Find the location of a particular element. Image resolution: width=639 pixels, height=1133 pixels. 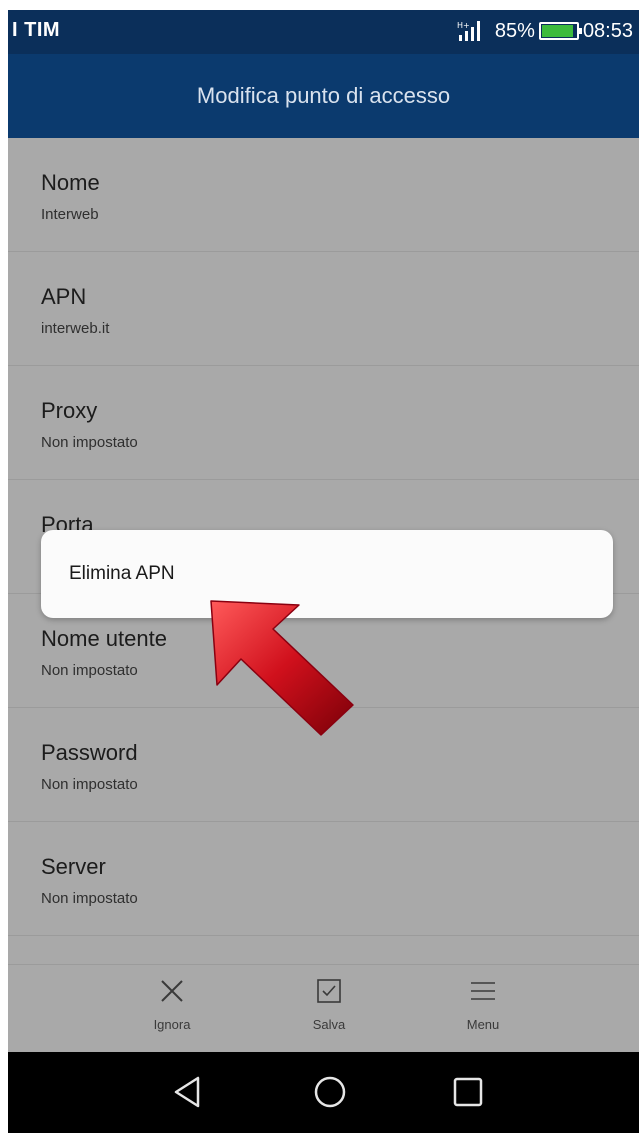

pref-proxy: Proxy Non impostato is located at coordinates (323, 423).